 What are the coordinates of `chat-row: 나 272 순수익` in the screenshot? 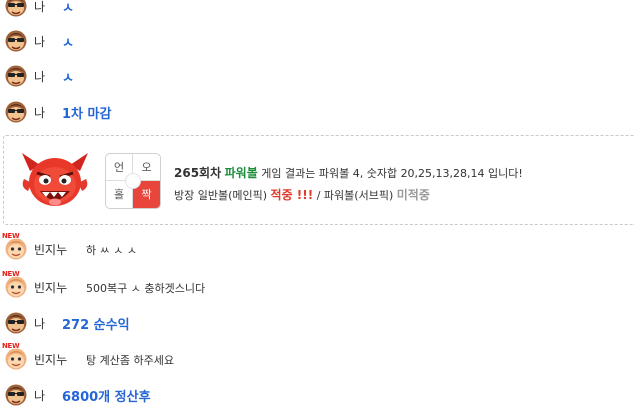 It's located at (317, 323).